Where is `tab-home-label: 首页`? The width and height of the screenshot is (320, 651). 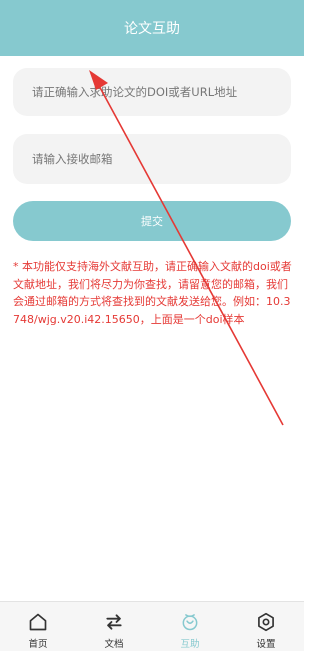
tab-home-label: 首页 is located at coordinates (38, 644).